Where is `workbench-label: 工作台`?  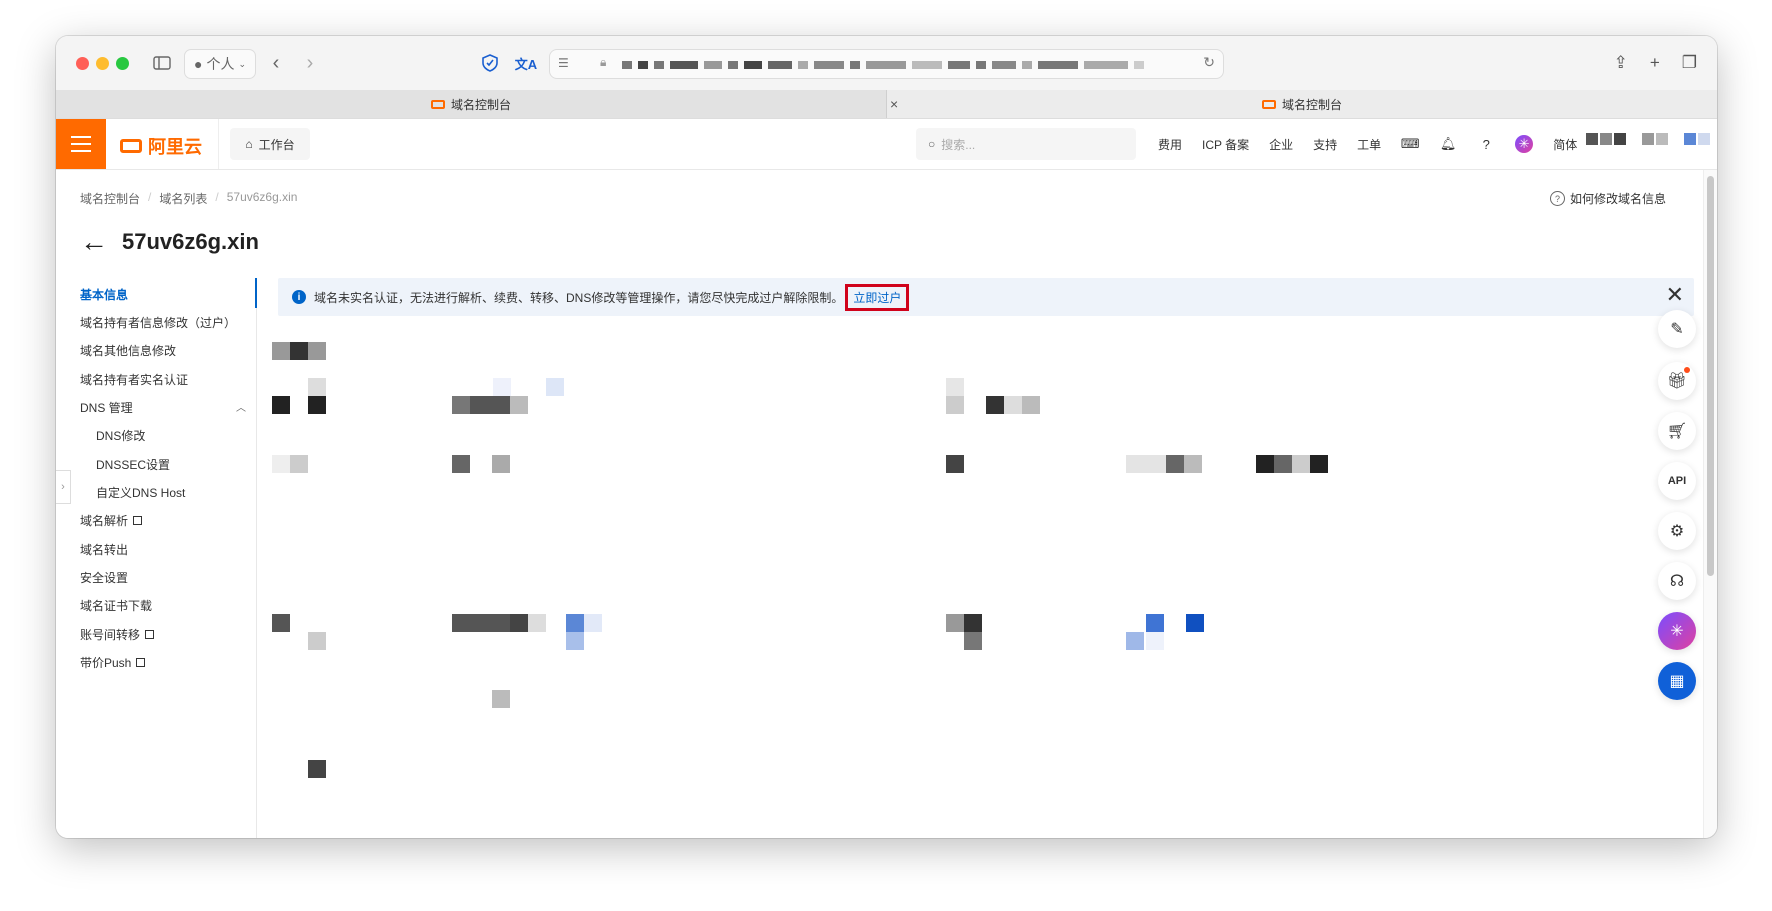 workbench-label: 工作台 is located at coordinates (276, 144).